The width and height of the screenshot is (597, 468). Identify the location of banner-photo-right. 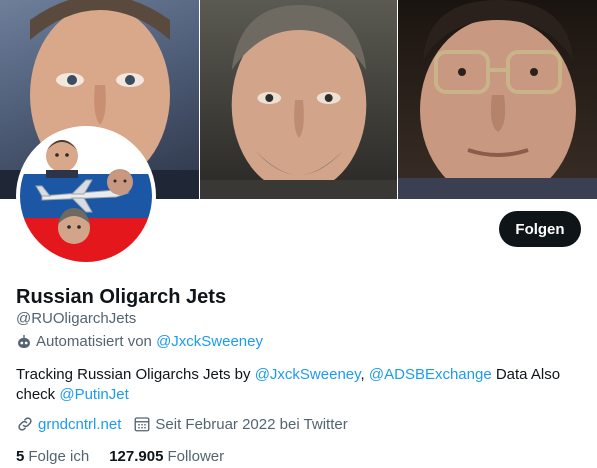
(497, 99).